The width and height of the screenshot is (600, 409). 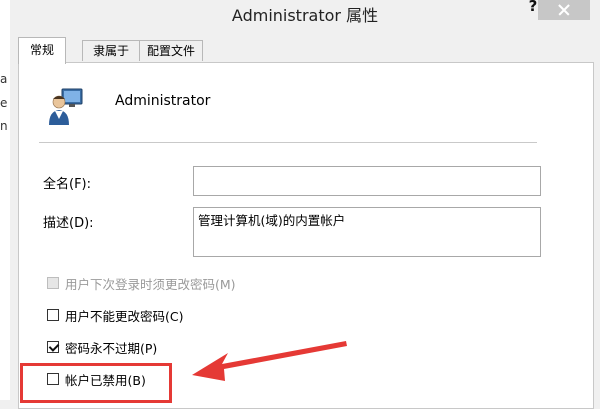 I want to click on background-text: n, so click(x=4, y=126).